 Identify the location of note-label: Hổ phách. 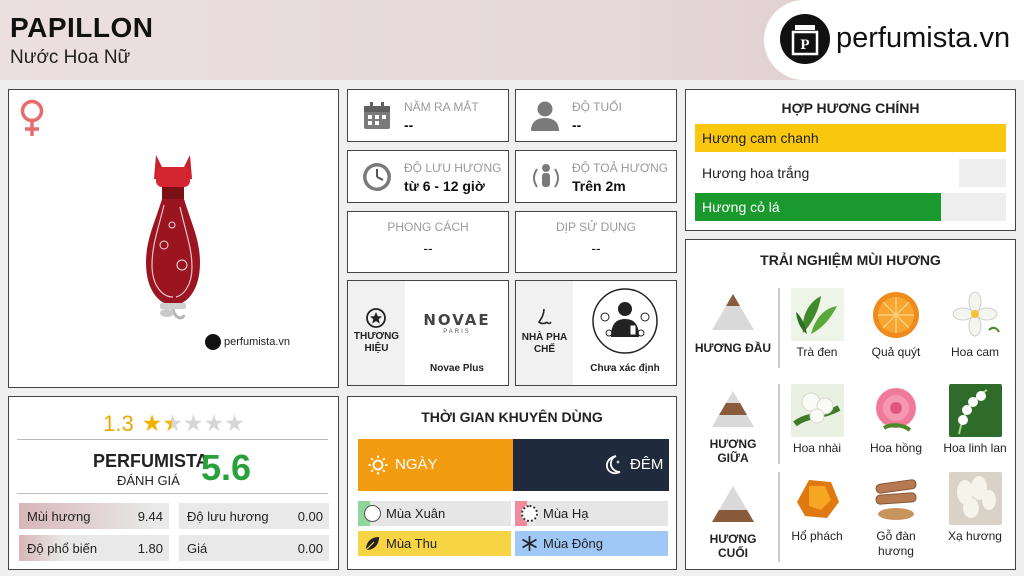
(817, 536).